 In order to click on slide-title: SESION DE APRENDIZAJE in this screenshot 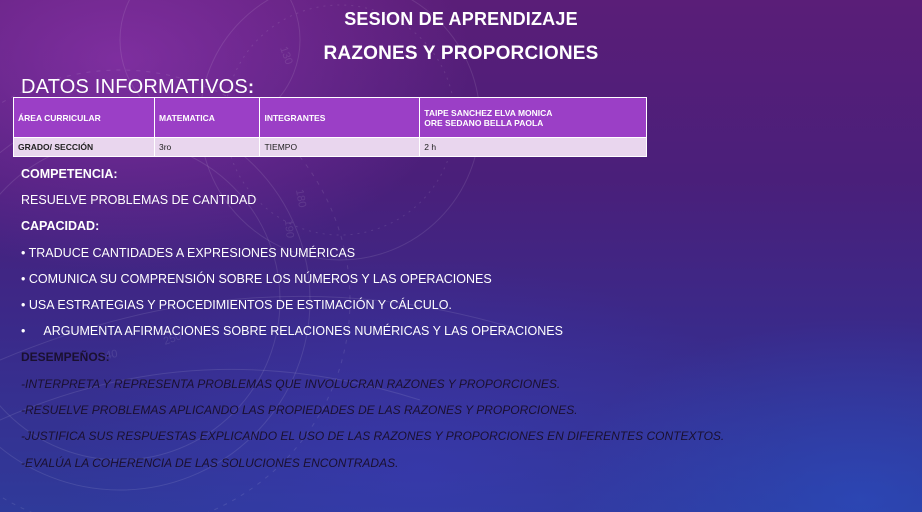, I will do `click(461, 19)`.